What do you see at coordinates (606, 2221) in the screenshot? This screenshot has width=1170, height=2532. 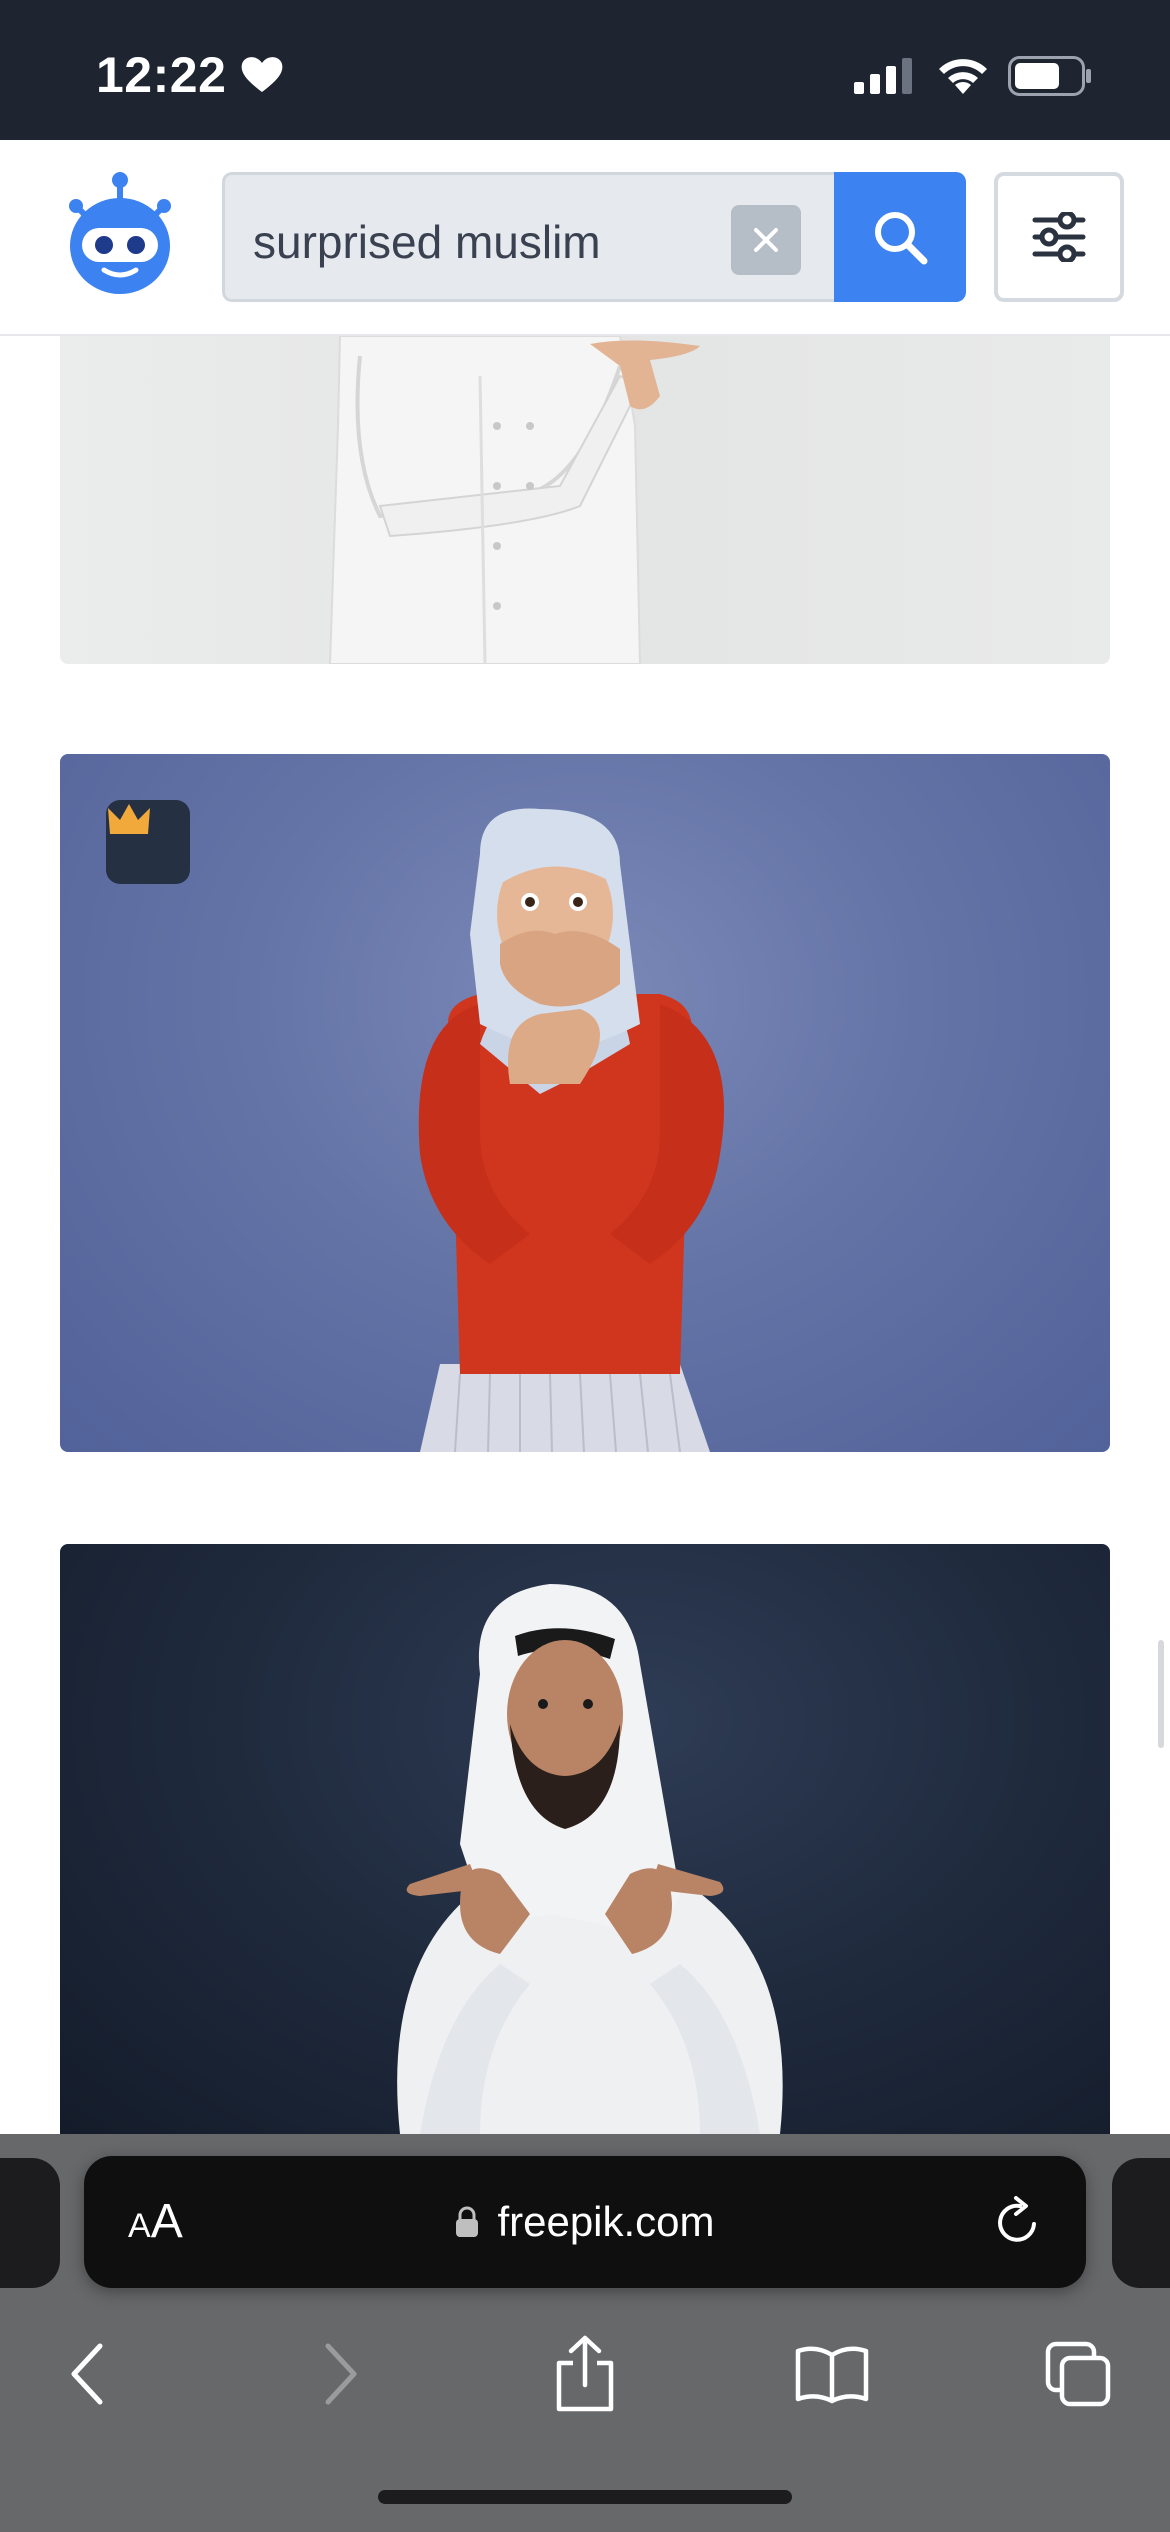 I see `url-text: freepik.com` at bounding box center [606, 2221].